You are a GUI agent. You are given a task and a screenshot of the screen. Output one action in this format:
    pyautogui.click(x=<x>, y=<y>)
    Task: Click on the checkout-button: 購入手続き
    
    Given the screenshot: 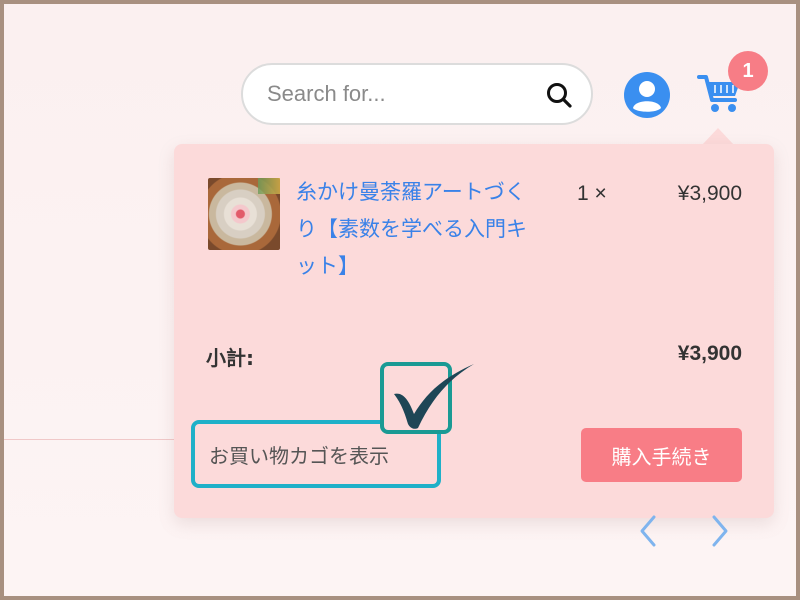 What is the action you would take?
    pyautogui.click(x=661, y=455)
    